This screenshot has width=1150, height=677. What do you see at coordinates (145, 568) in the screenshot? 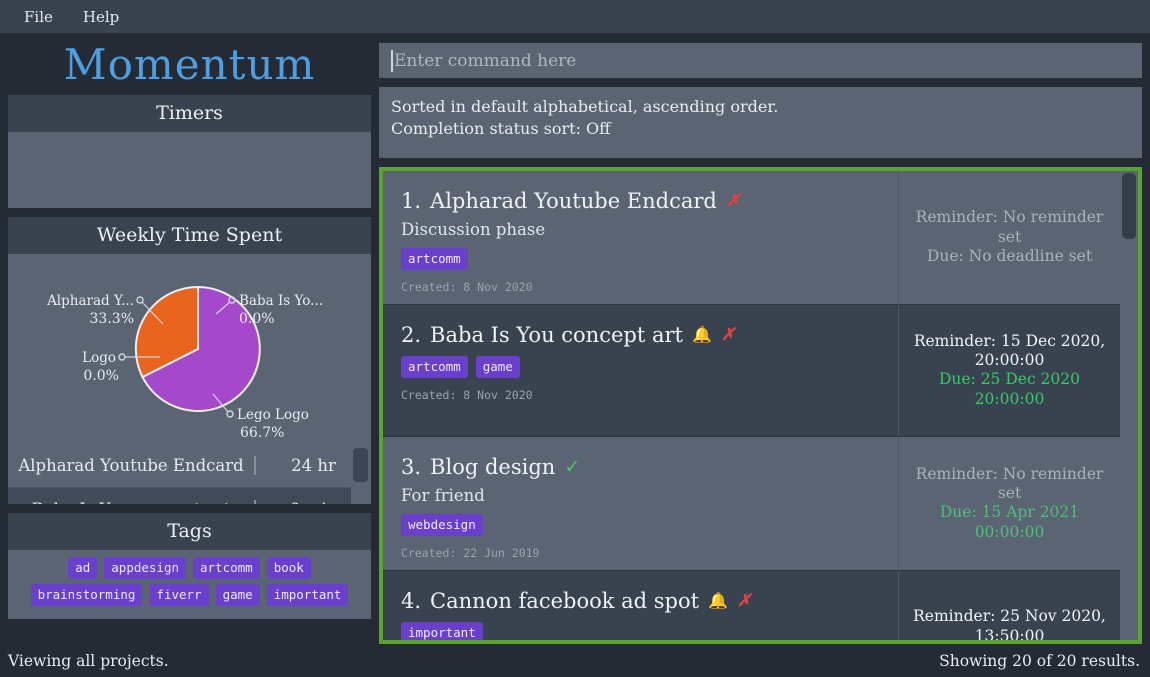
I see `tag-chip: appdesign` at bounding box center [145, 568].